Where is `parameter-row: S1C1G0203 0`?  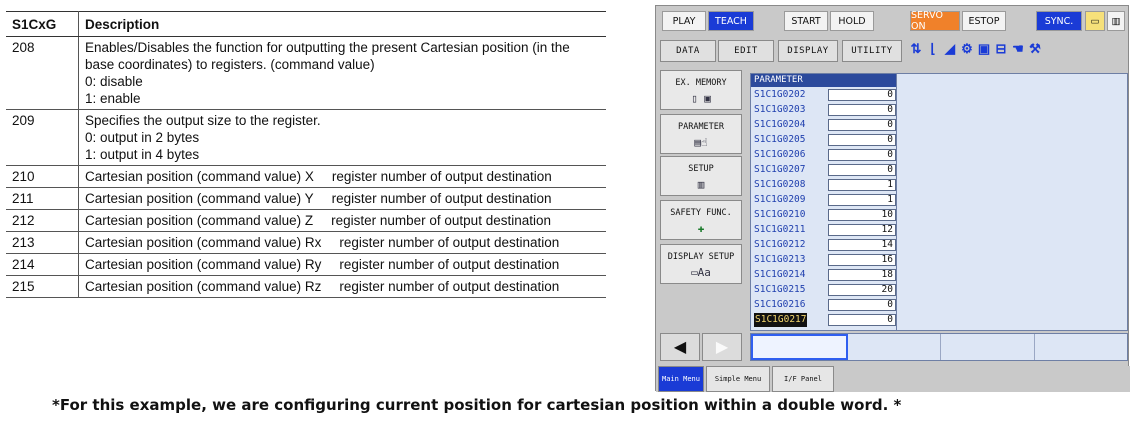
parameter-row: S1C1G0203 0 is located at coordinates (826, 110).